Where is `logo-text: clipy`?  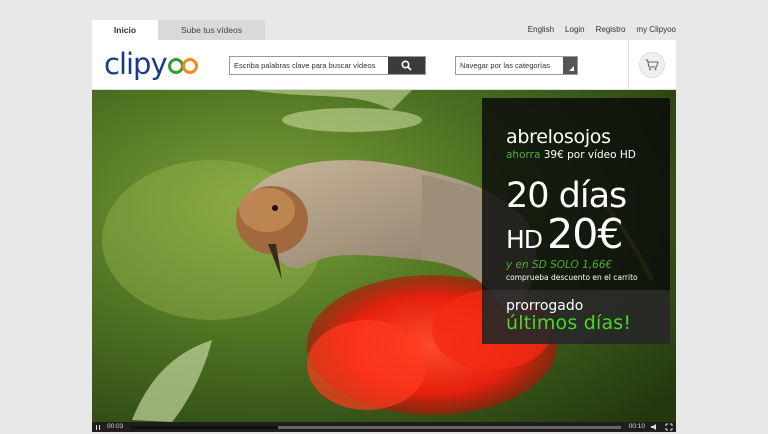 logo-text: clipy is located at coordinates (136, 64).